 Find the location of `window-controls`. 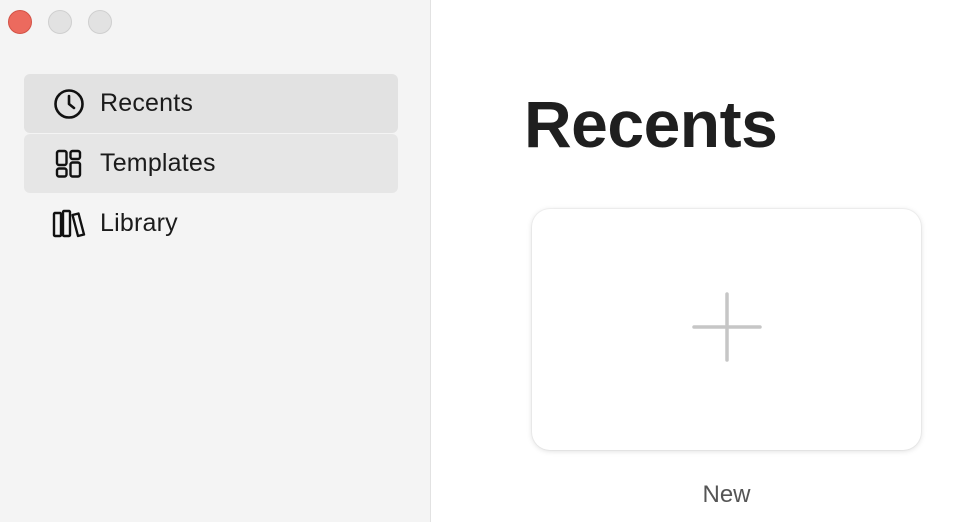

window-controls is located at coordinates (60, 22).